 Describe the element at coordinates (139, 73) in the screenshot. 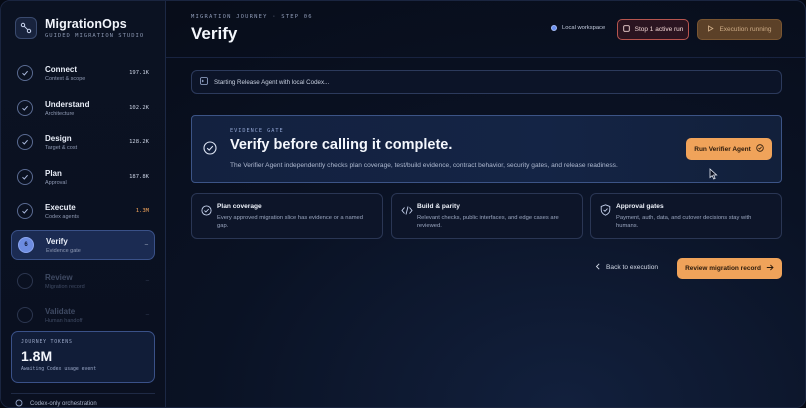

I see `step-tokens: 197.1K` at that location.